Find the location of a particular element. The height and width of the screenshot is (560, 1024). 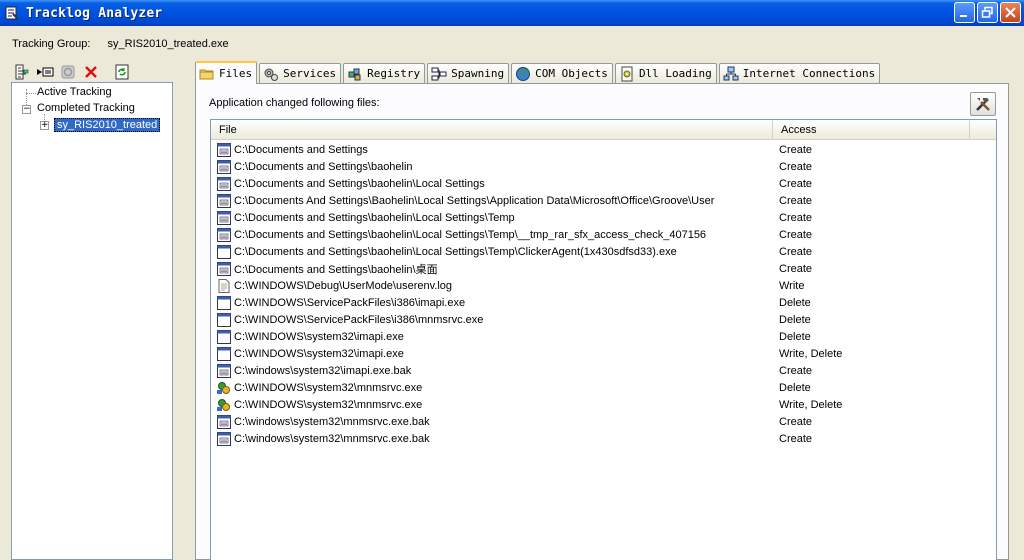

table-row: C:\WINDOWS\system32\mnmsrvc.exe Delete is located at coordinates (603, 387).